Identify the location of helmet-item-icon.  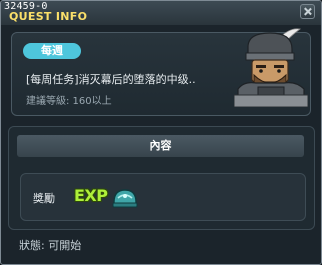
(125, 198).